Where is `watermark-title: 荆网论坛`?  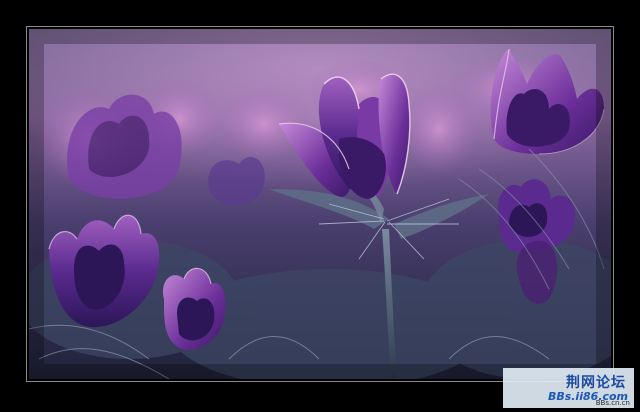
watermark-title: 荆网论坛 is located at coordinates (596, 383).